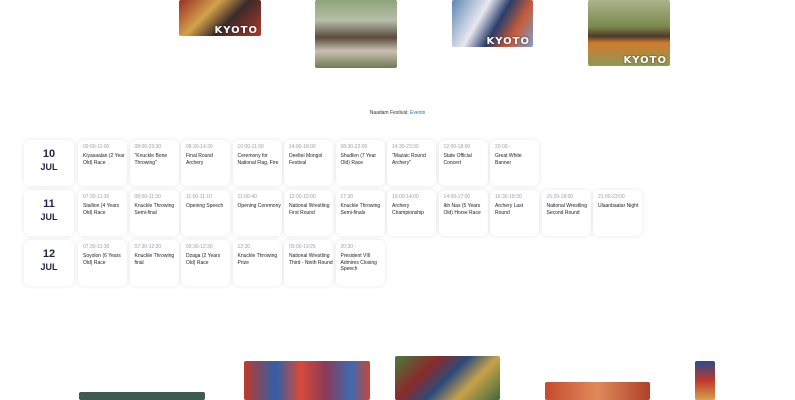  I want to click on day-card: 10 JUL, so click(49, 163).